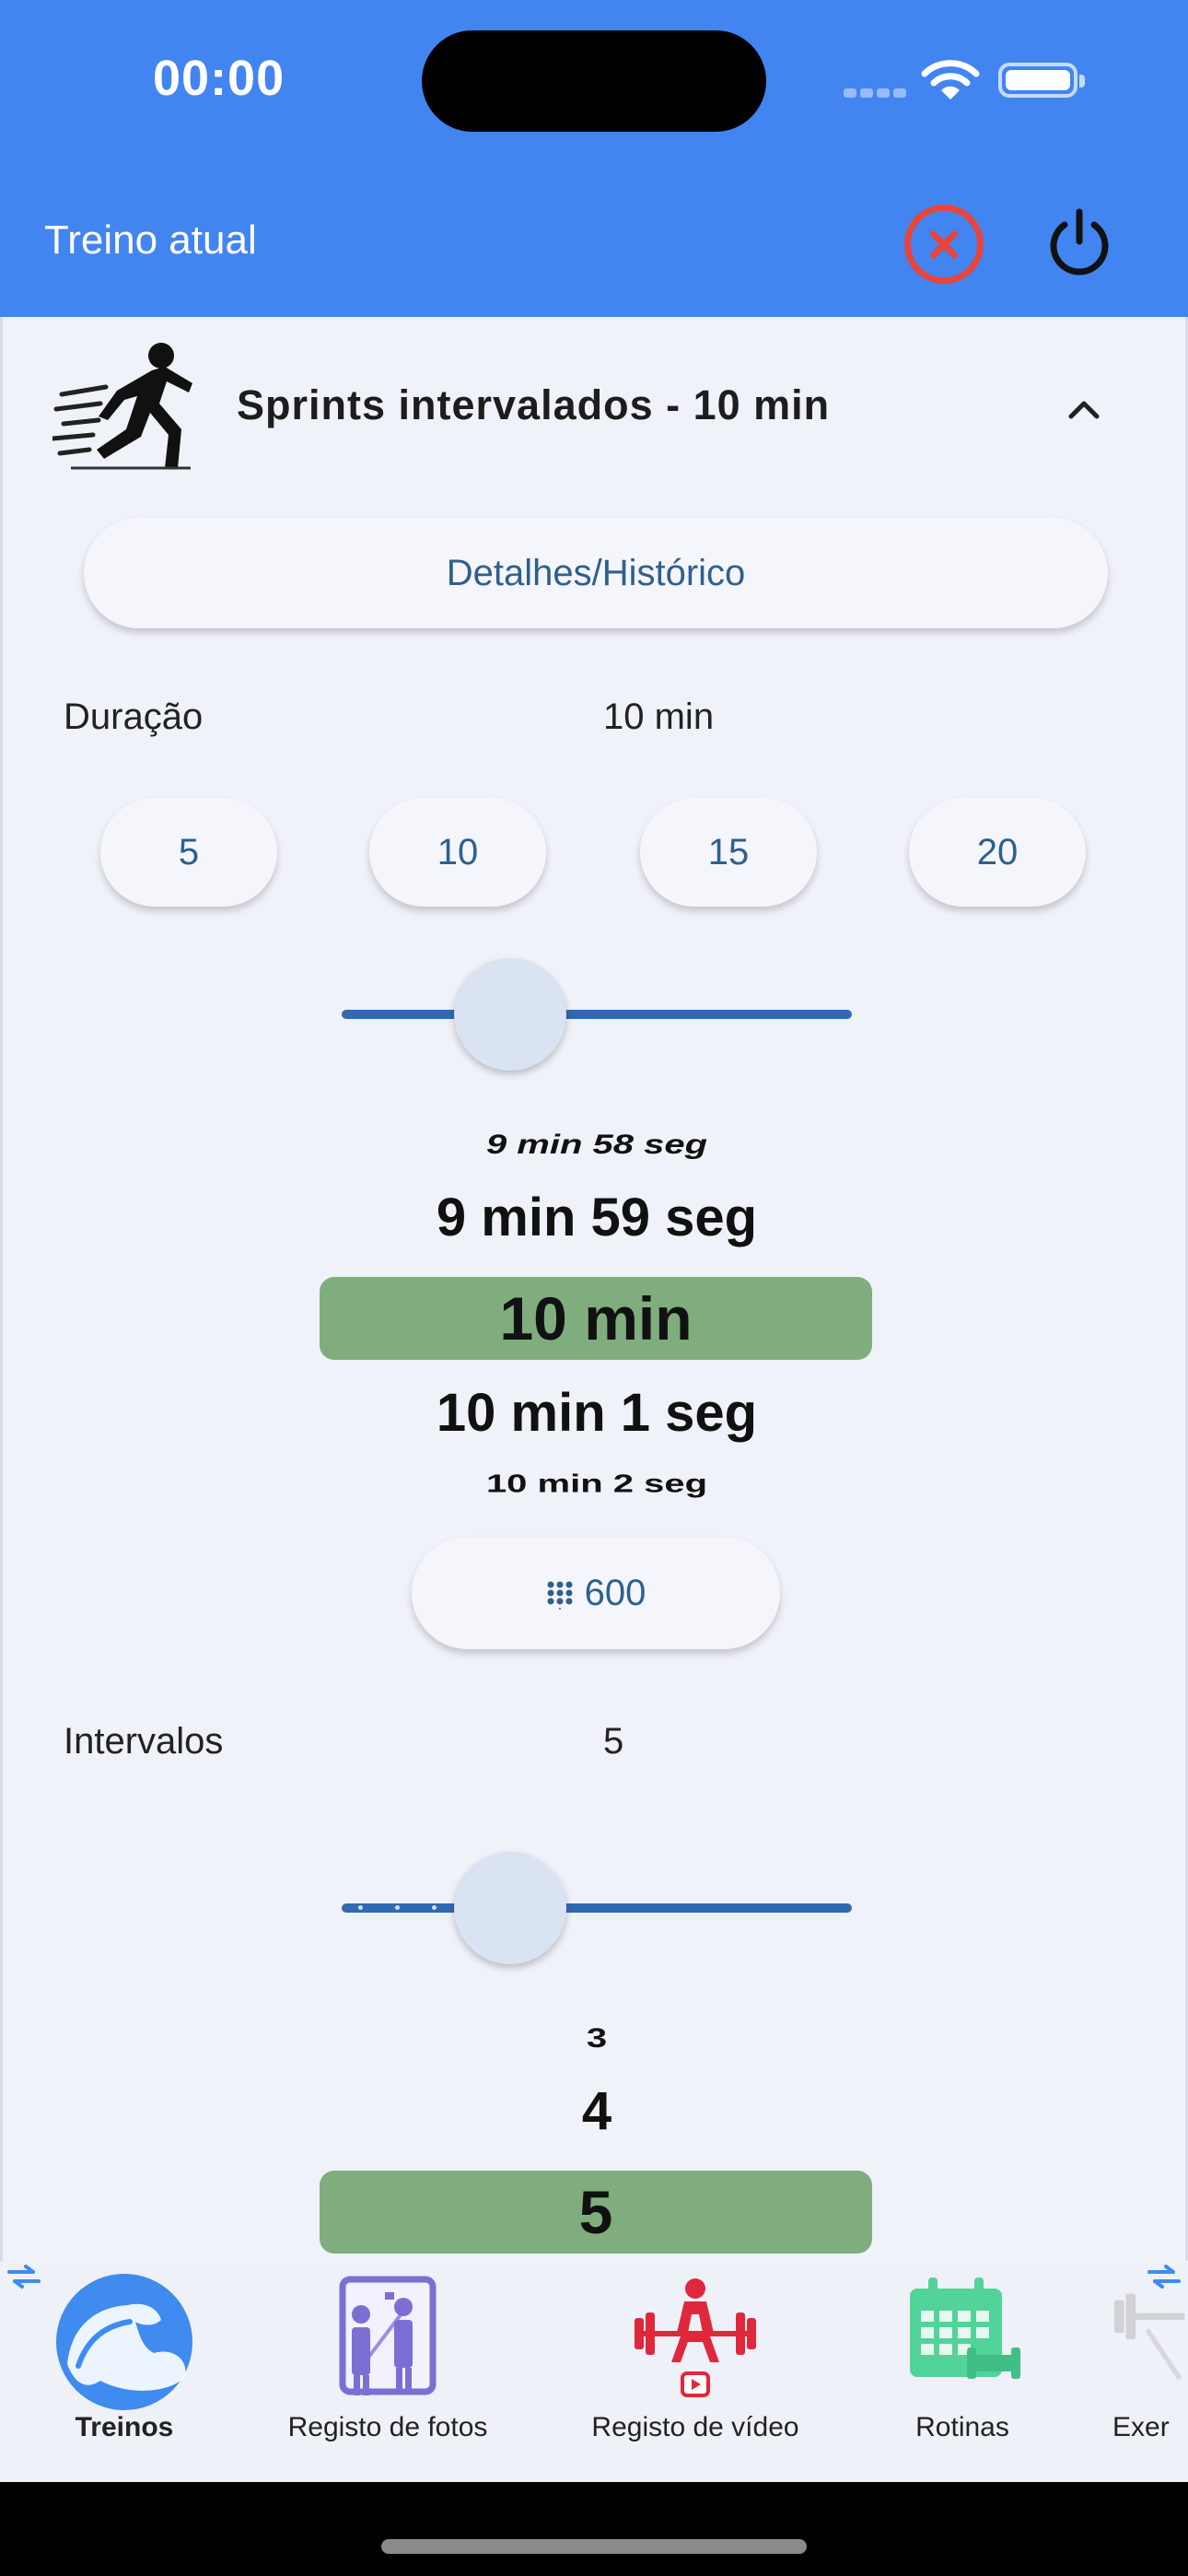 The height and width of the screenshot is (2576, 1188). What do you see at coordinates (962, 2427) in the screenshot?
I see `nav-label: Rotinas` at bounding box center [962, 2427].